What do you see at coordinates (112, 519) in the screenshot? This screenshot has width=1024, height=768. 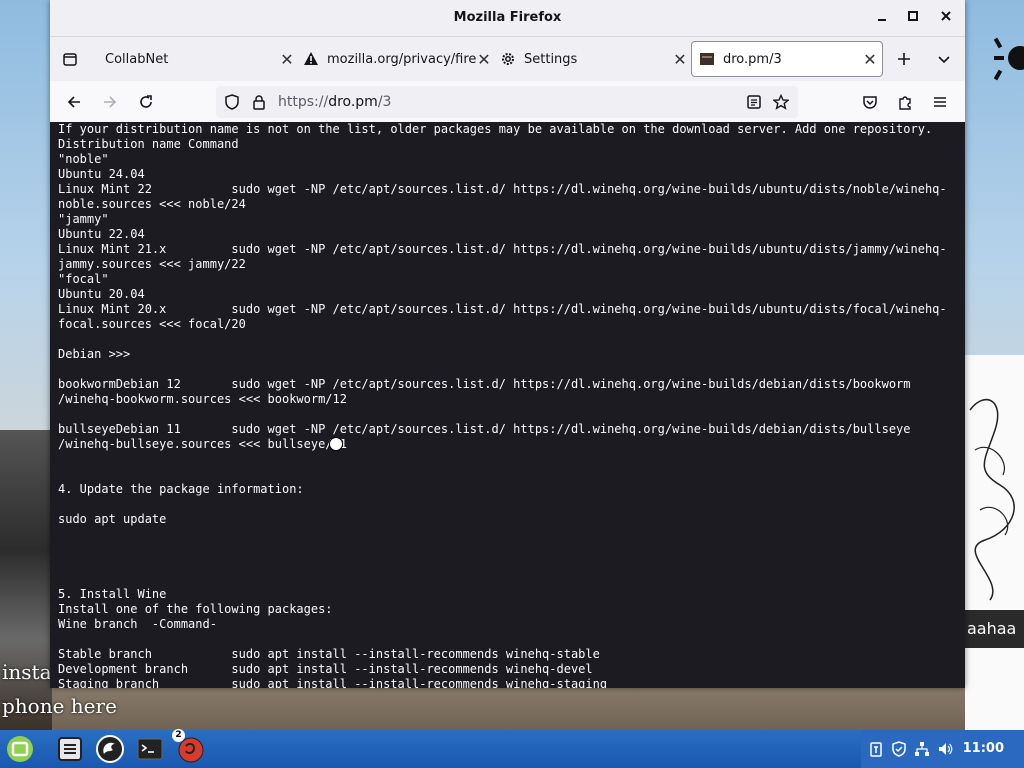 I see `page-line: sudo apt update` at bounding box center [112, 519].